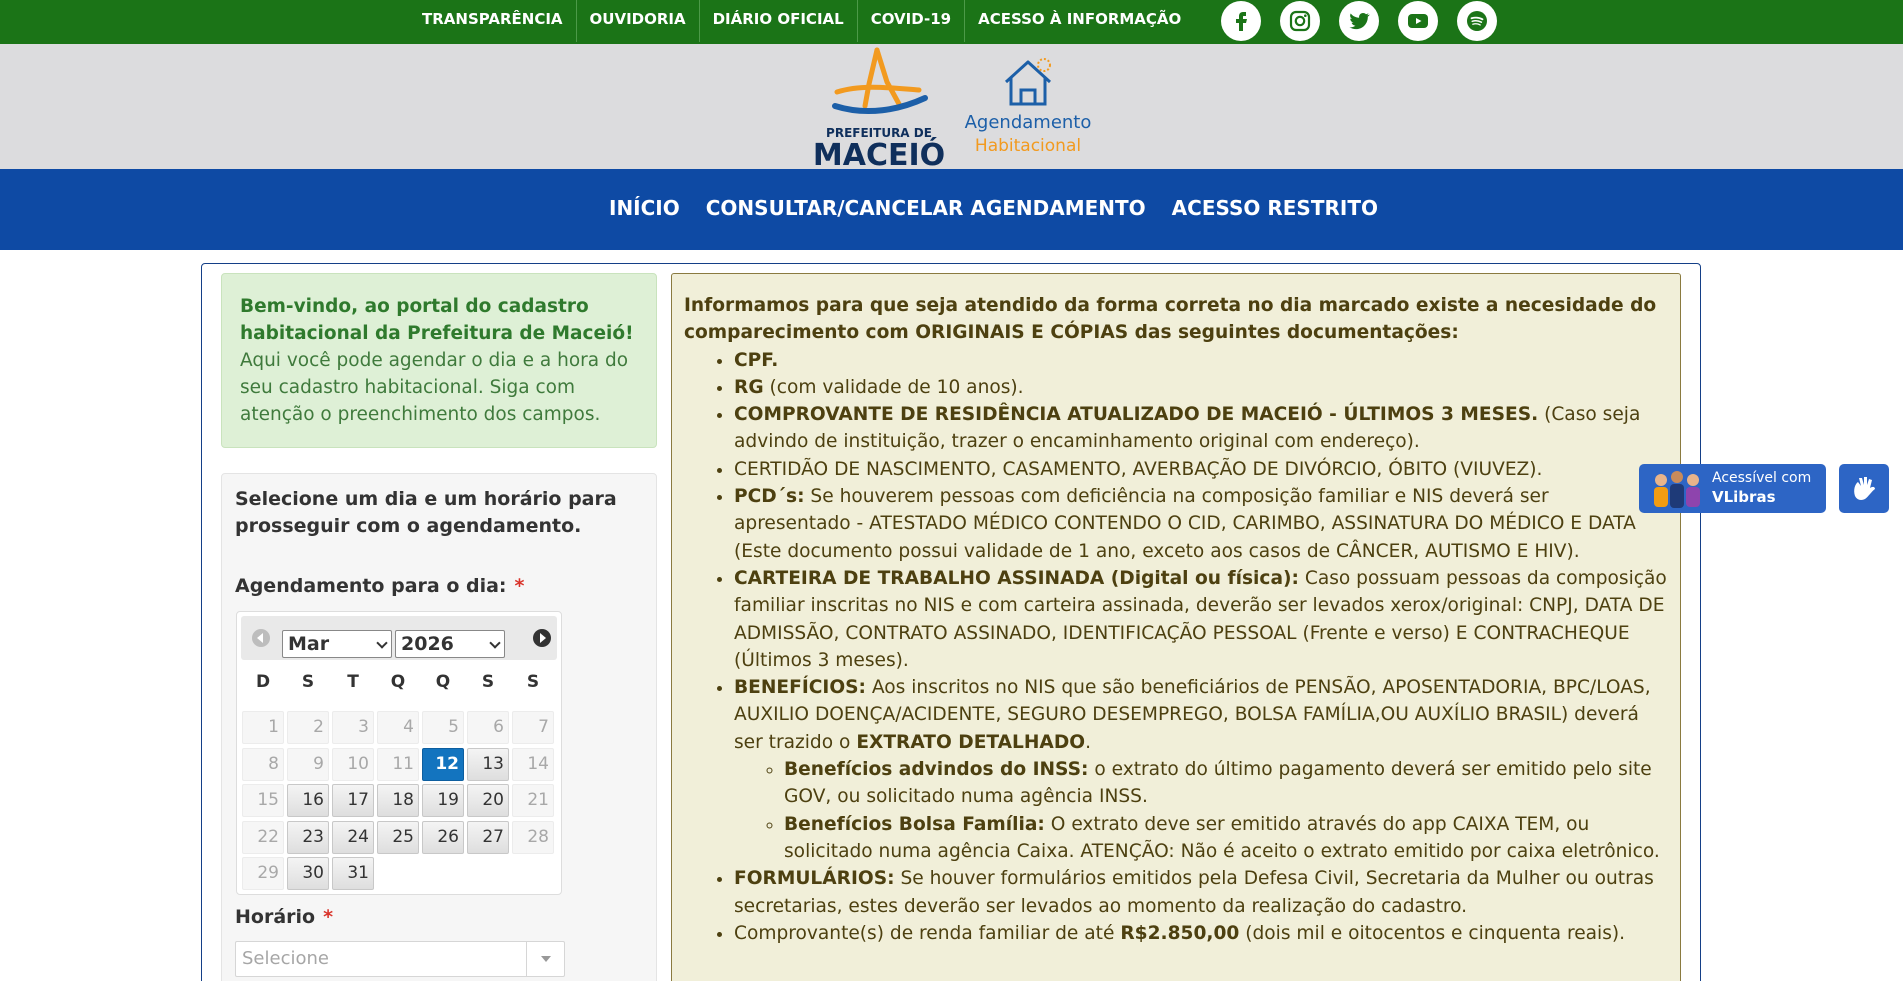 This screenshot has height=981, width=1903. I want to click on calendar-day: 9, so click(308, 764).